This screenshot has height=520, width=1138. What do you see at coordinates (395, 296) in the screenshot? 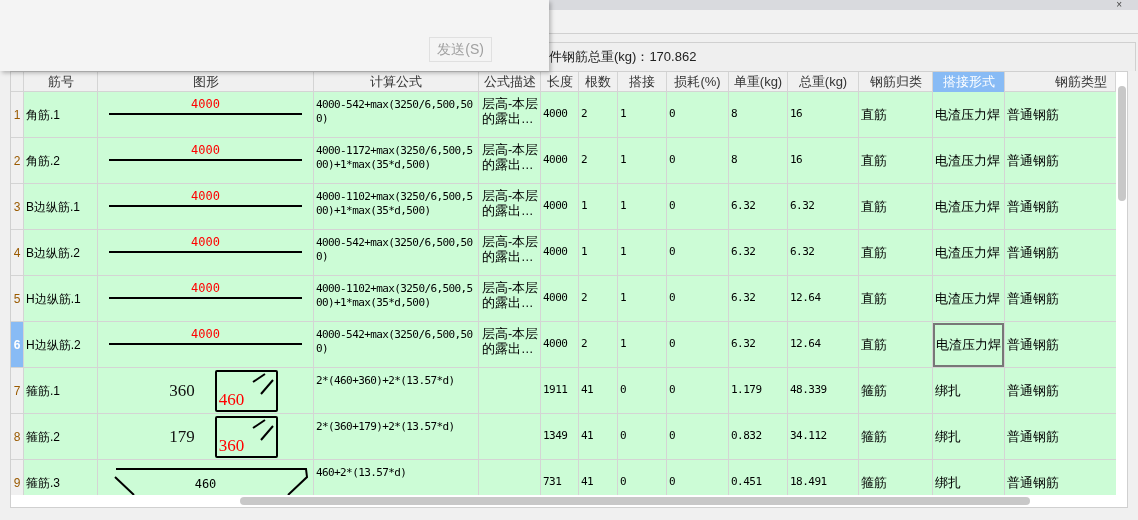
I see `formula-text: 4000-1102+max(3250/6,500,500)+1*max(35*d,500)` at bounding box center [395, 296].